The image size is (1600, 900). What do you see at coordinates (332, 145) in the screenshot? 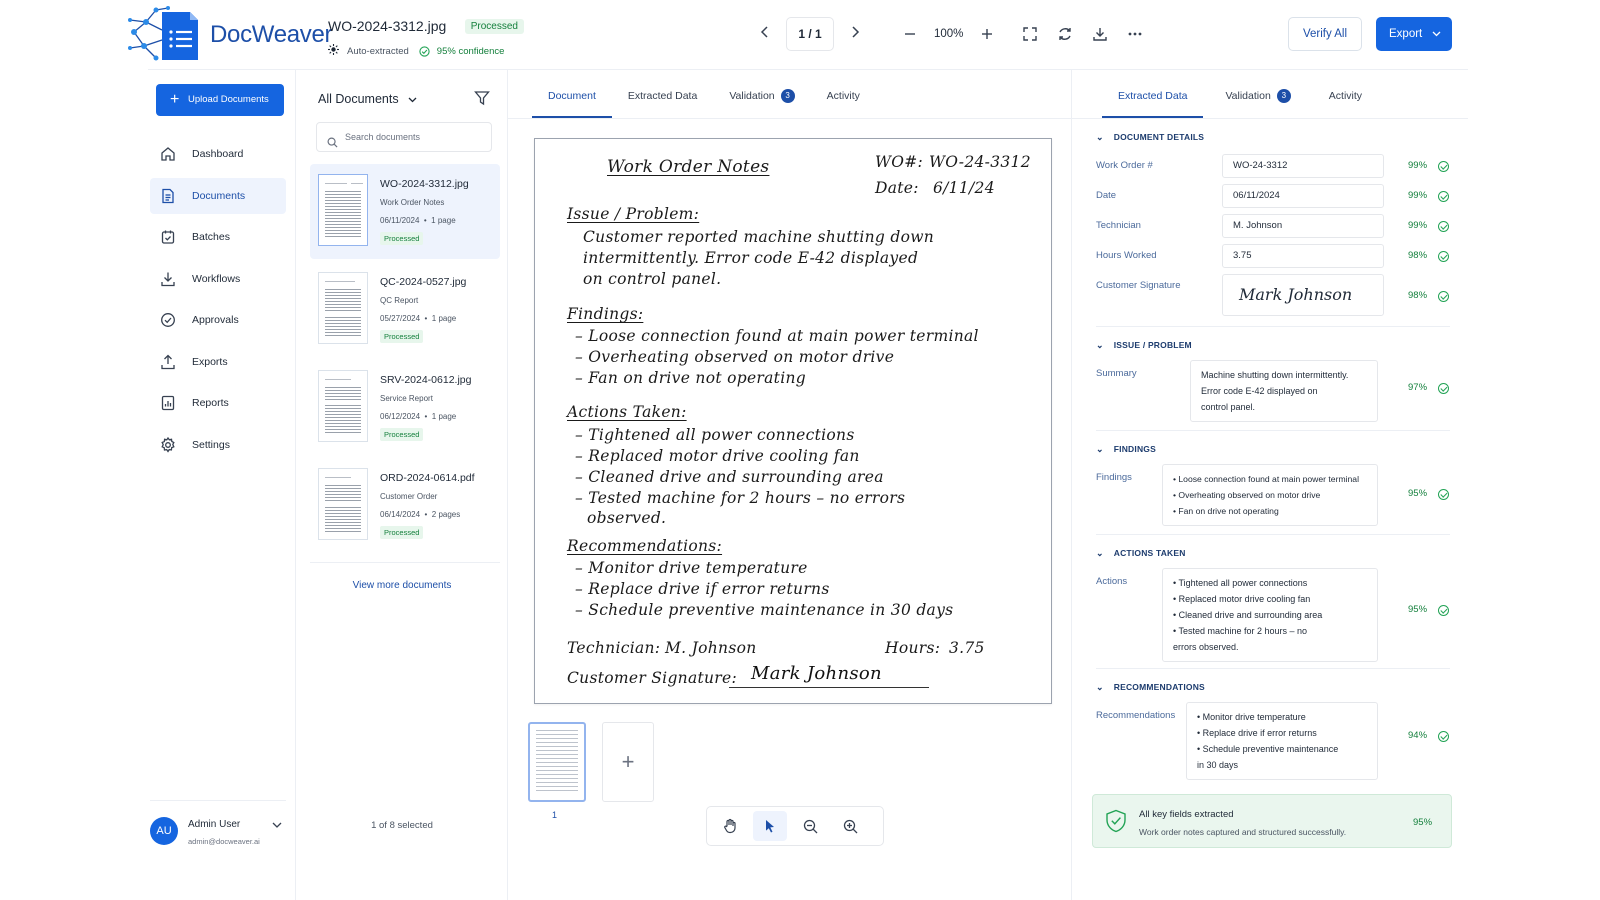
I see `search-icon` at bounding box center [332, 145].